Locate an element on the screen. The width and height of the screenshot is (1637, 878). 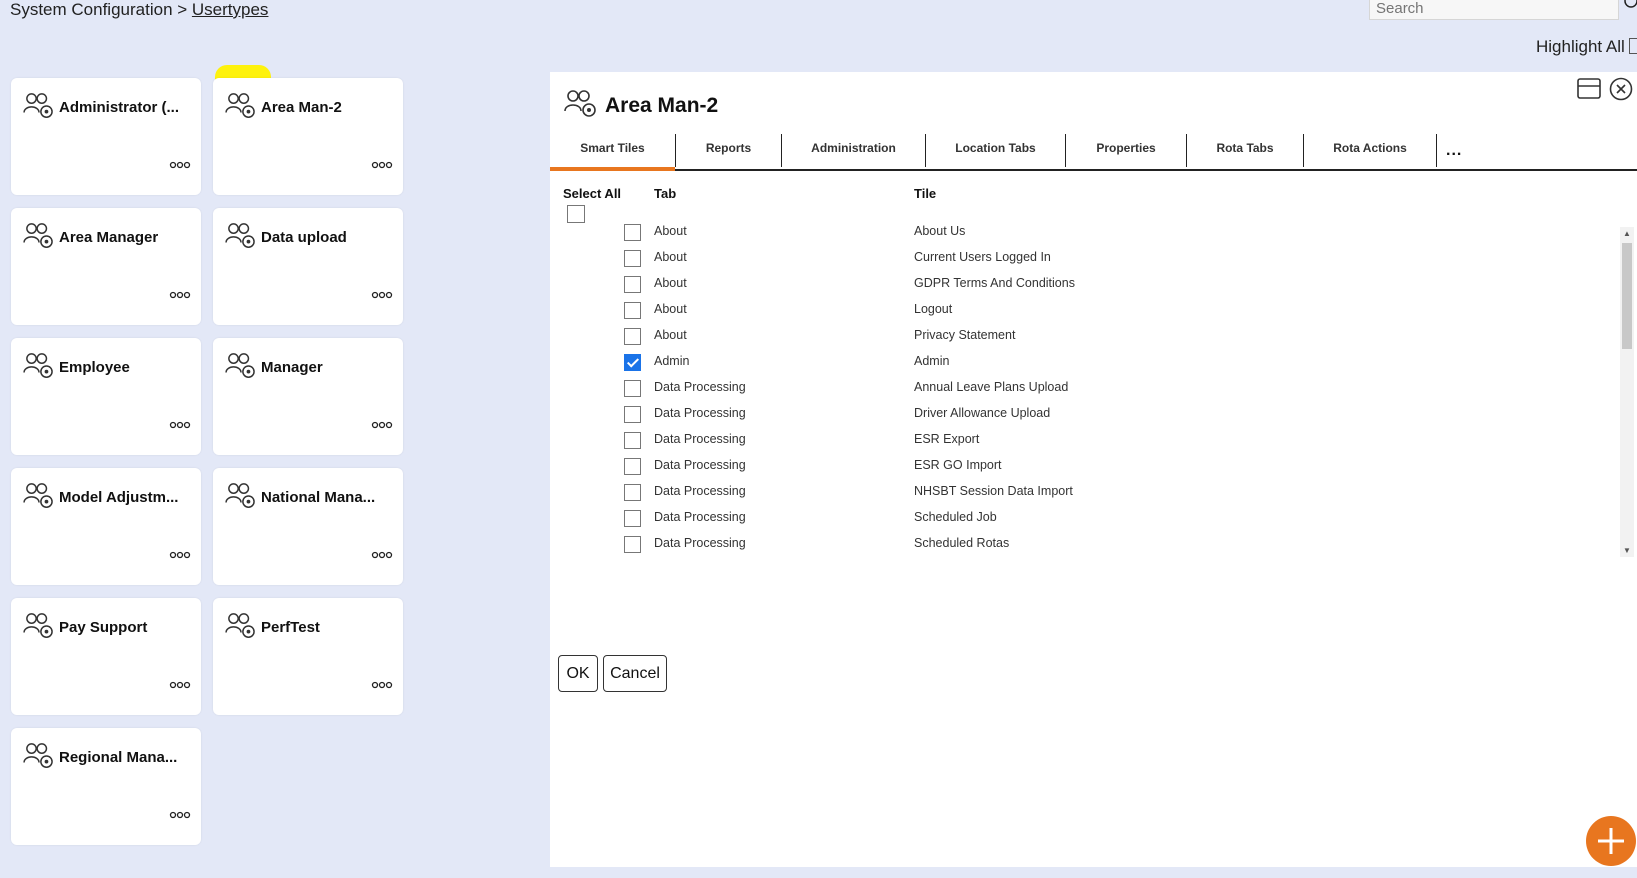
usertype-tile-label: Manager is located at coordinates (292, 367).